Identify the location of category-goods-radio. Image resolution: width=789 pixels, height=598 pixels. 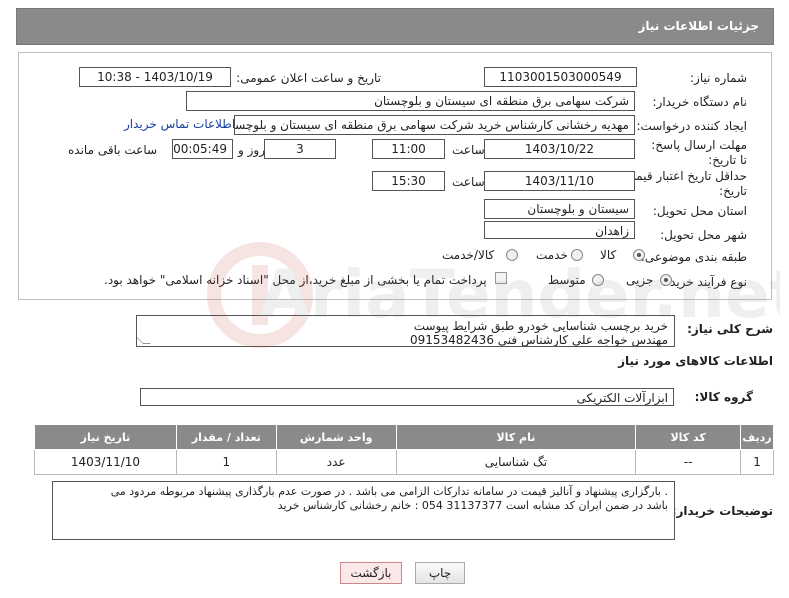
(639, 255).